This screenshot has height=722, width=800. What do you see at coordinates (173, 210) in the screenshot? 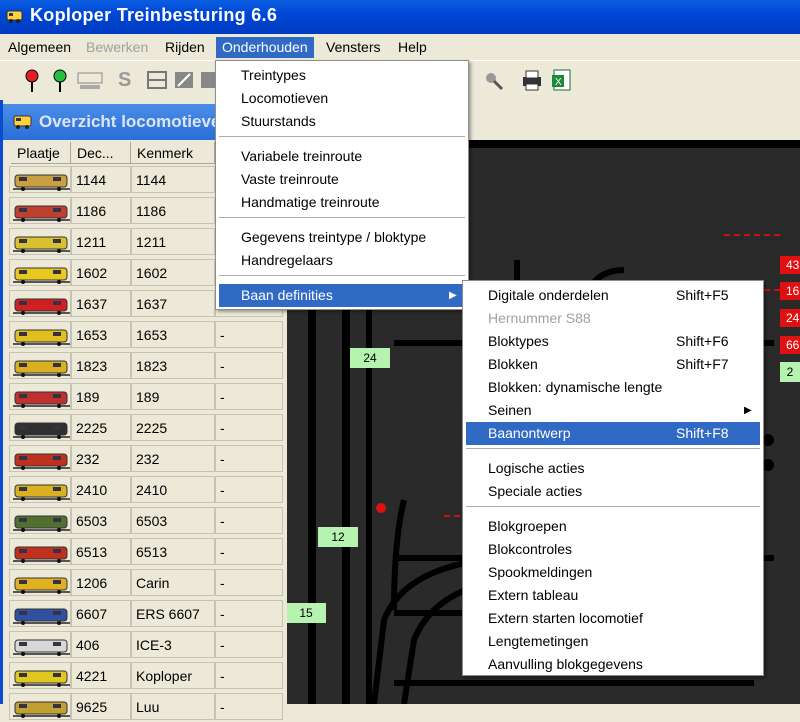
I see `loco-kenmerk-cell: 1186` at bounding box center [173, 210].